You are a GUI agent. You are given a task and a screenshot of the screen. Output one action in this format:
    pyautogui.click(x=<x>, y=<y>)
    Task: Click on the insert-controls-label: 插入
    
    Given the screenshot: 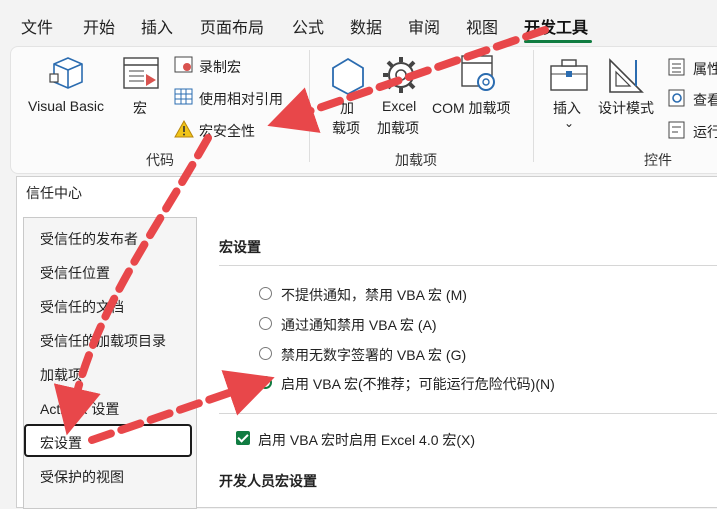 What is the action you would take?
    pyautogui.click(x=567, y=108)
    